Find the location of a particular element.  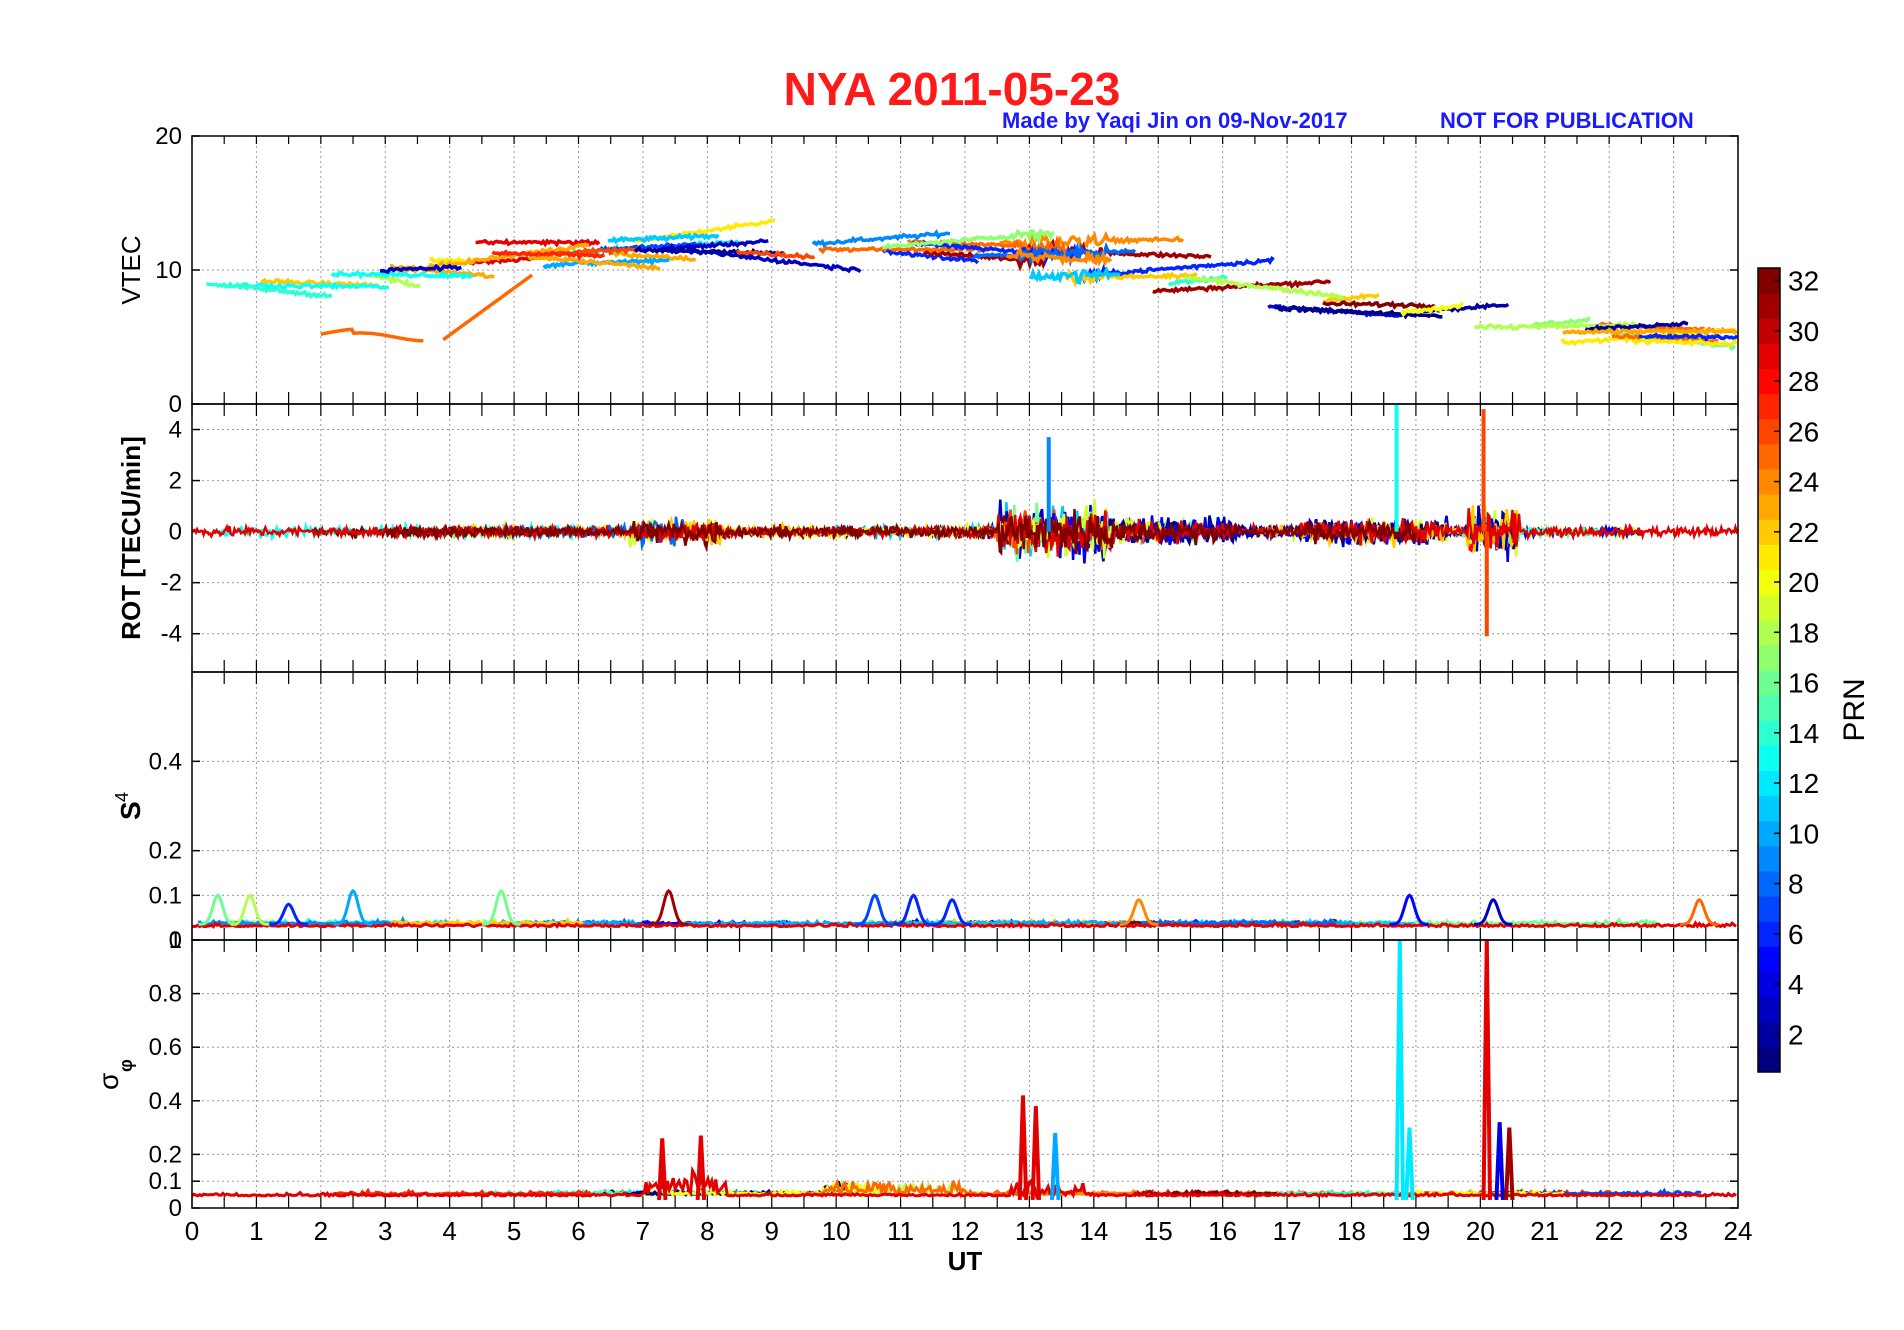

x-tick-label: 17 is located at coordinates (1287, 1231).